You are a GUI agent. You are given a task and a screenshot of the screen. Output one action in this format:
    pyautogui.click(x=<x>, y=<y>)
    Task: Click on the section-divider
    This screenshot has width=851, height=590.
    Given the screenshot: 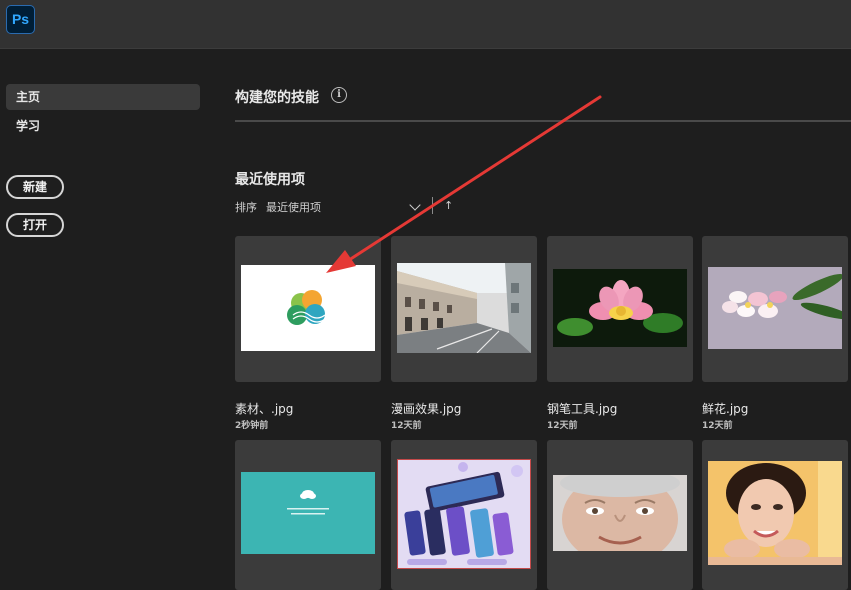 What is the action you would take?
    pyautogui.click(x=543, y=121)
    